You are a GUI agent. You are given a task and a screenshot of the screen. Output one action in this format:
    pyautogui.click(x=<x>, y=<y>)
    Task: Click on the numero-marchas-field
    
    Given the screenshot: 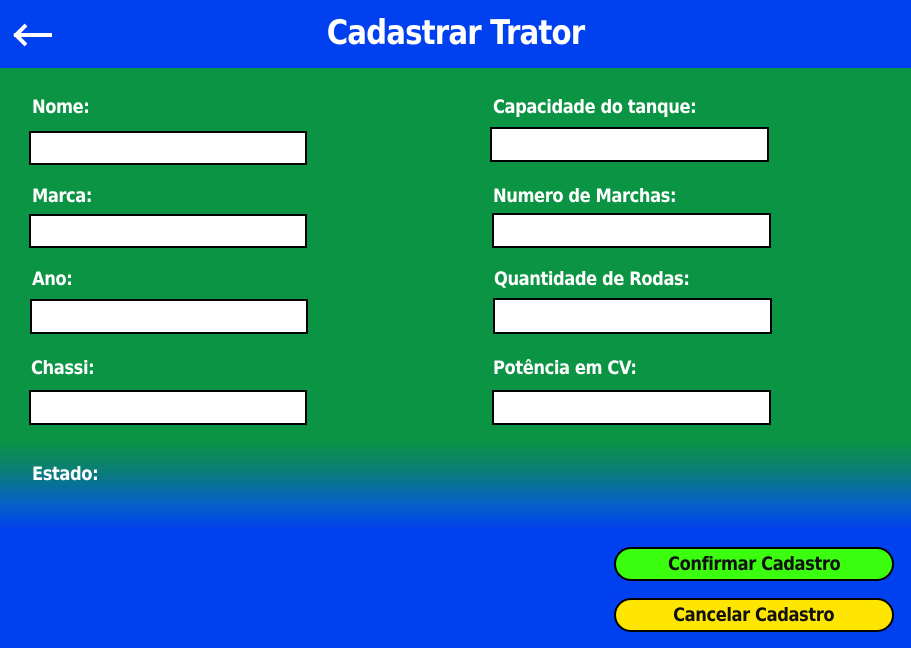 What is the action you would take?
    pyautogui.click(x=631, y=230)
    